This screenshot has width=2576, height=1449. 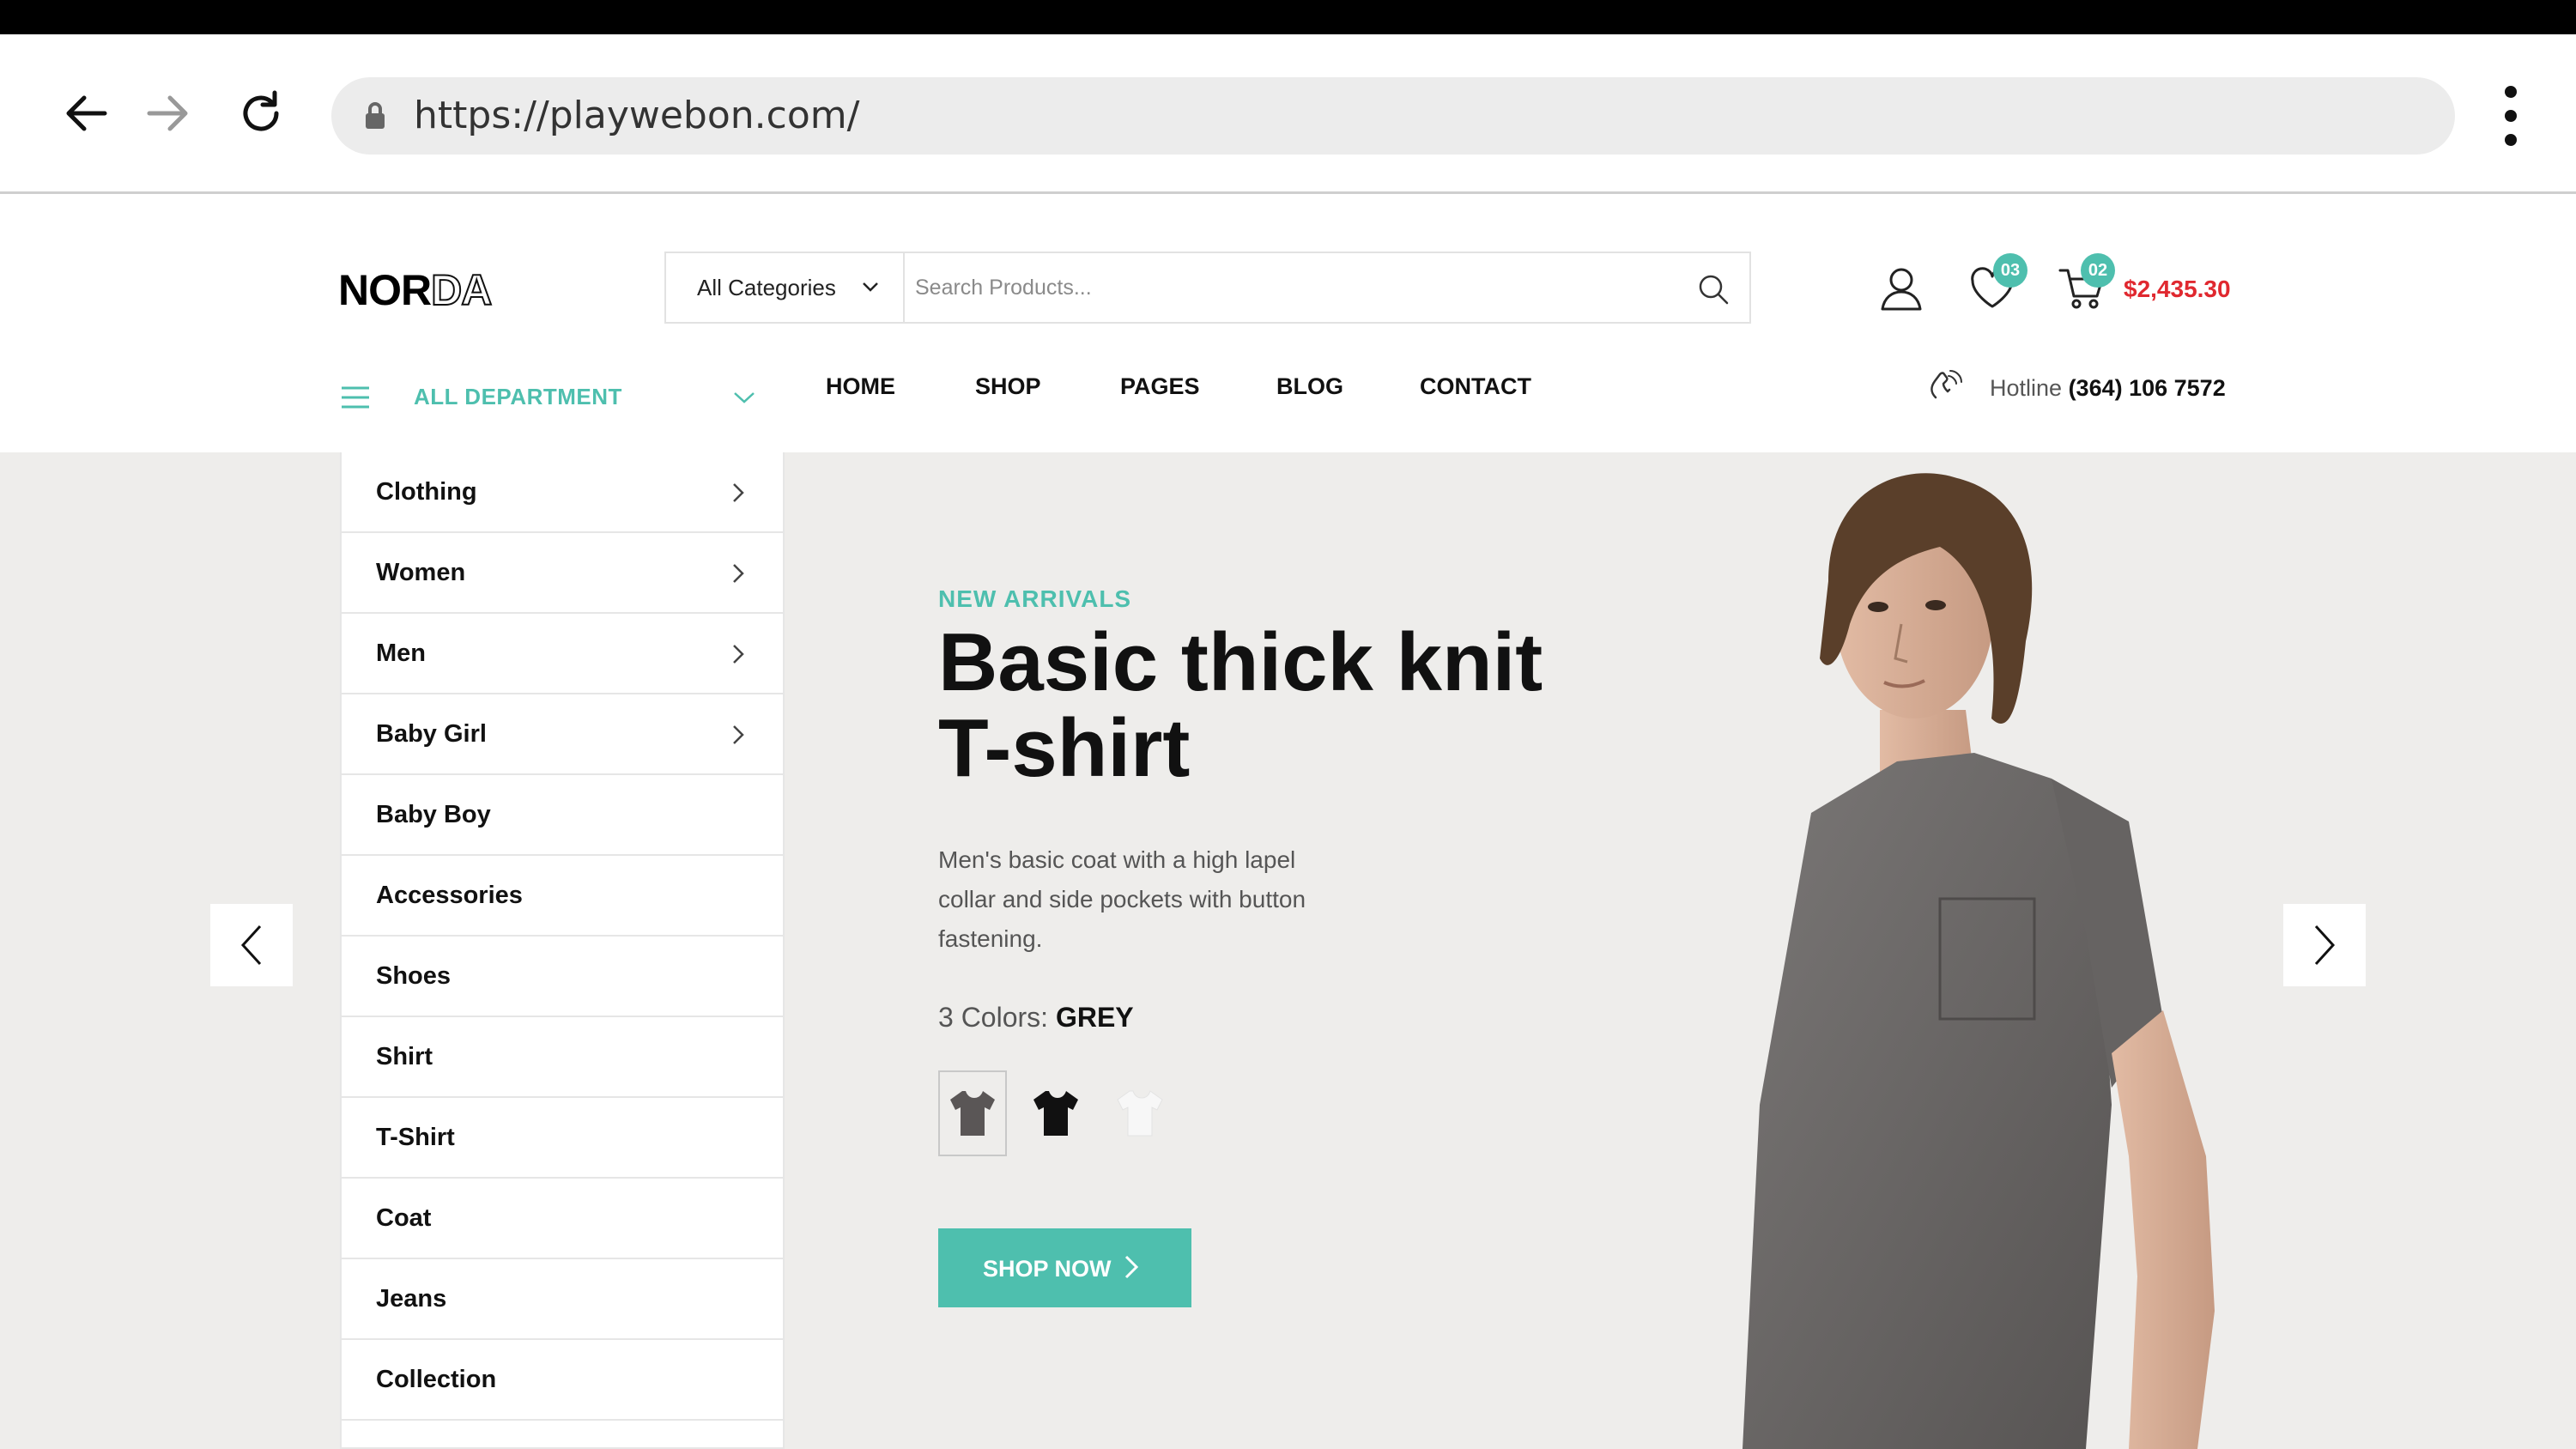 I want to click on category-item: Shoes, so click(x=562, y=977).